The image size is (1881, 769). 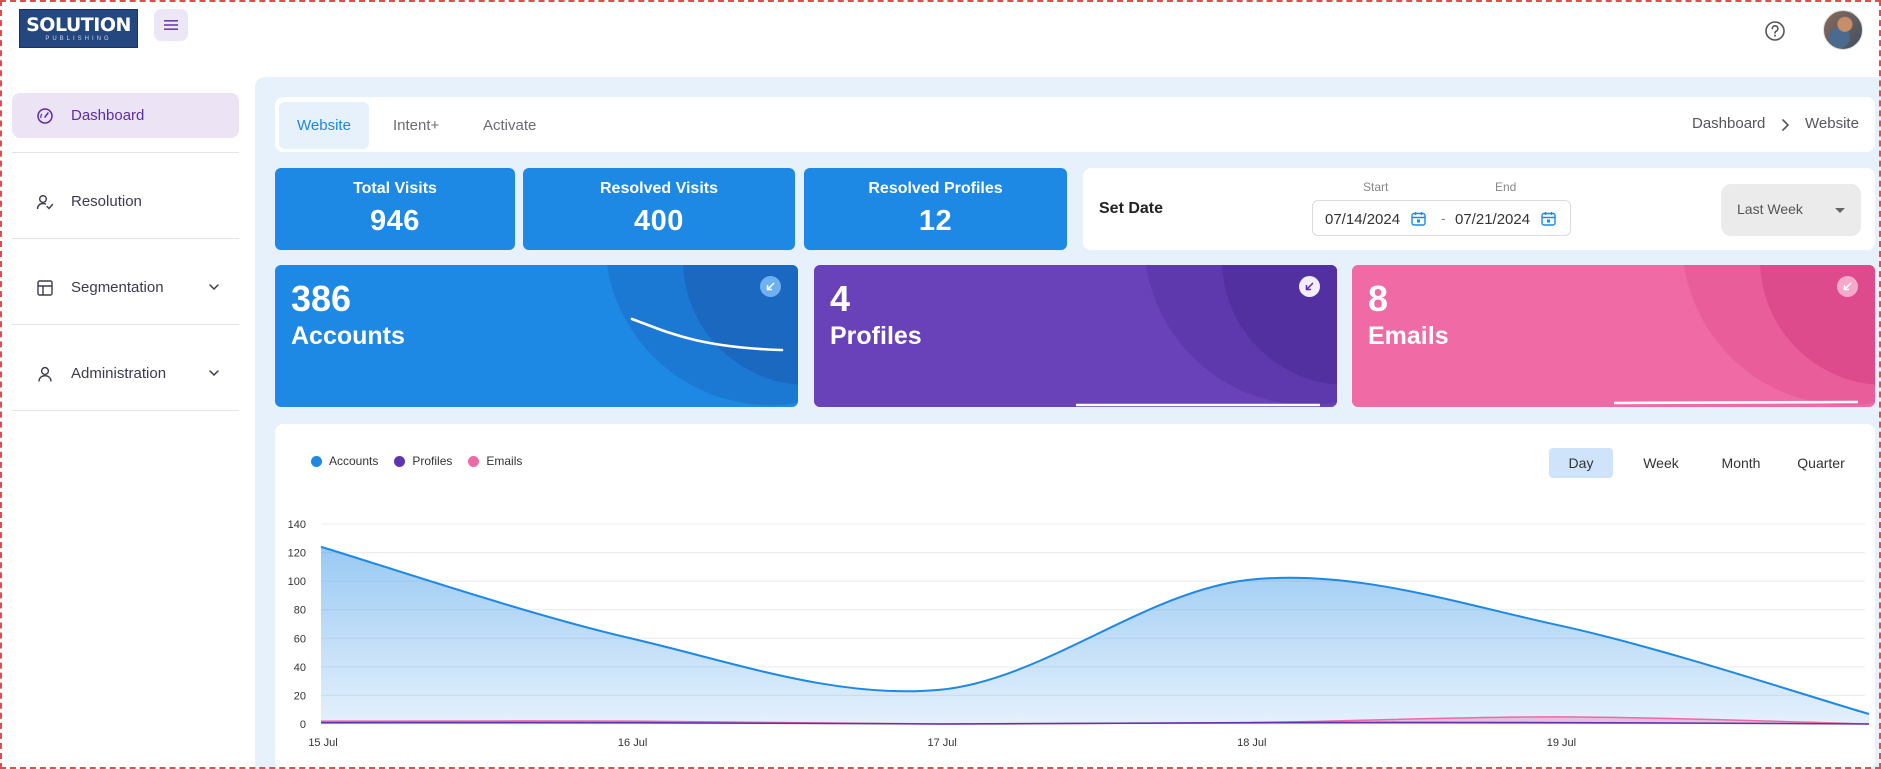 I want to click on end-date-value: 07/21/2024, so click(x=1492, y=219).